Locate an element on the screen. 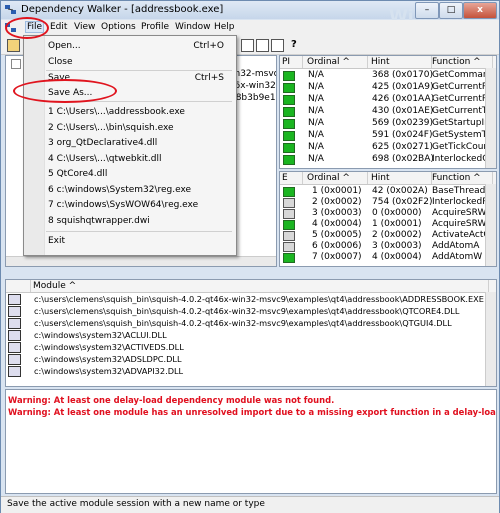 The image size is (500, 513). table-row: N/A 591 (0x024F) GetSystemTim is located at coordinates (388, 135).